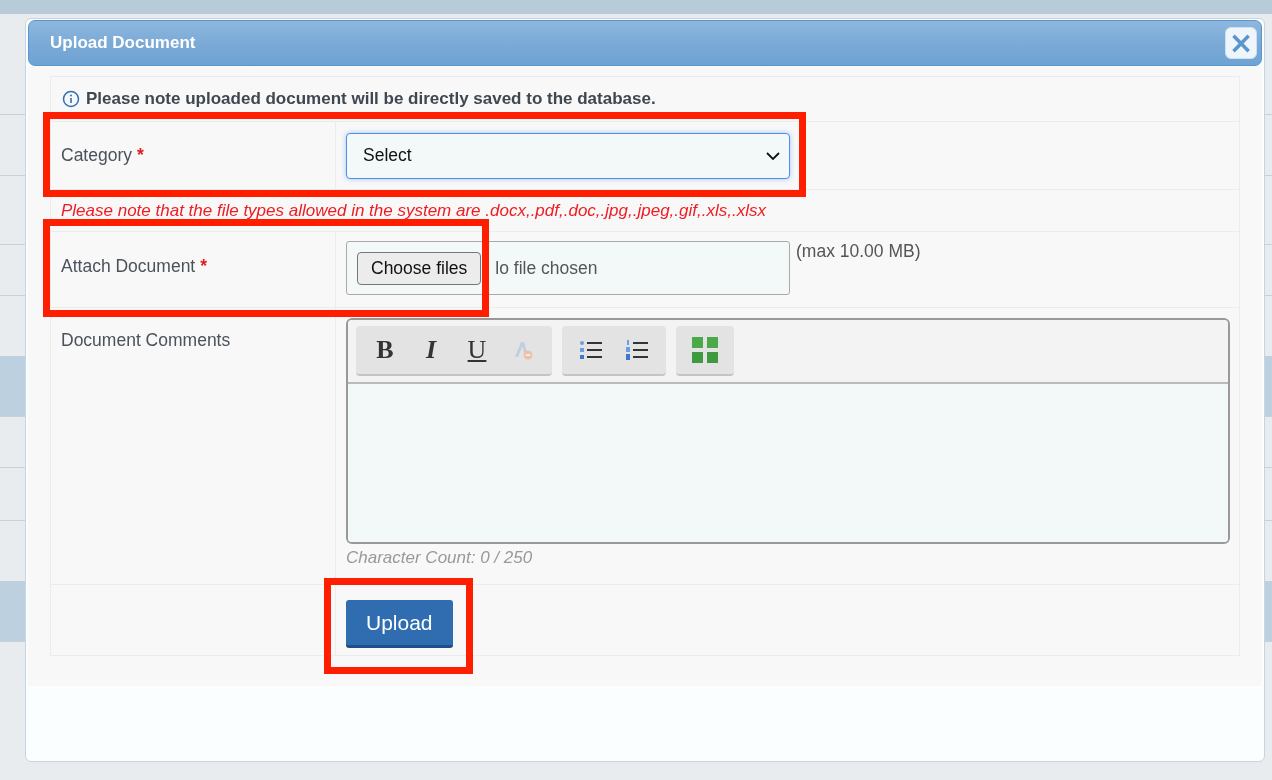 This screenshot has height=780, width=1272. What do you see at coordinates (71, 99) in the screenshot?
I see `info-icon` at bounding box center [71, 99].